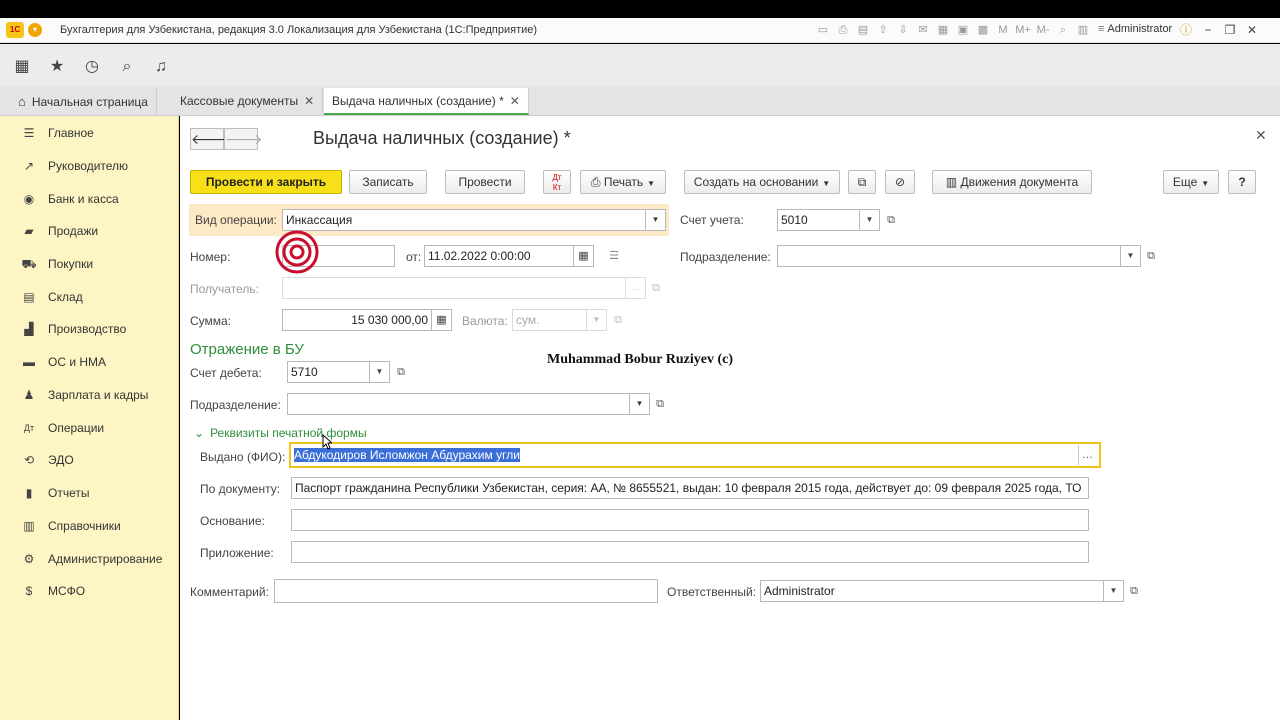 Image resolution: width=1280 pixels, height=720 pixels. Describe the element at coordinates (89, 591) in the screenshot. I see `sidebar-item-ifrs: $ МСФО` at that location.